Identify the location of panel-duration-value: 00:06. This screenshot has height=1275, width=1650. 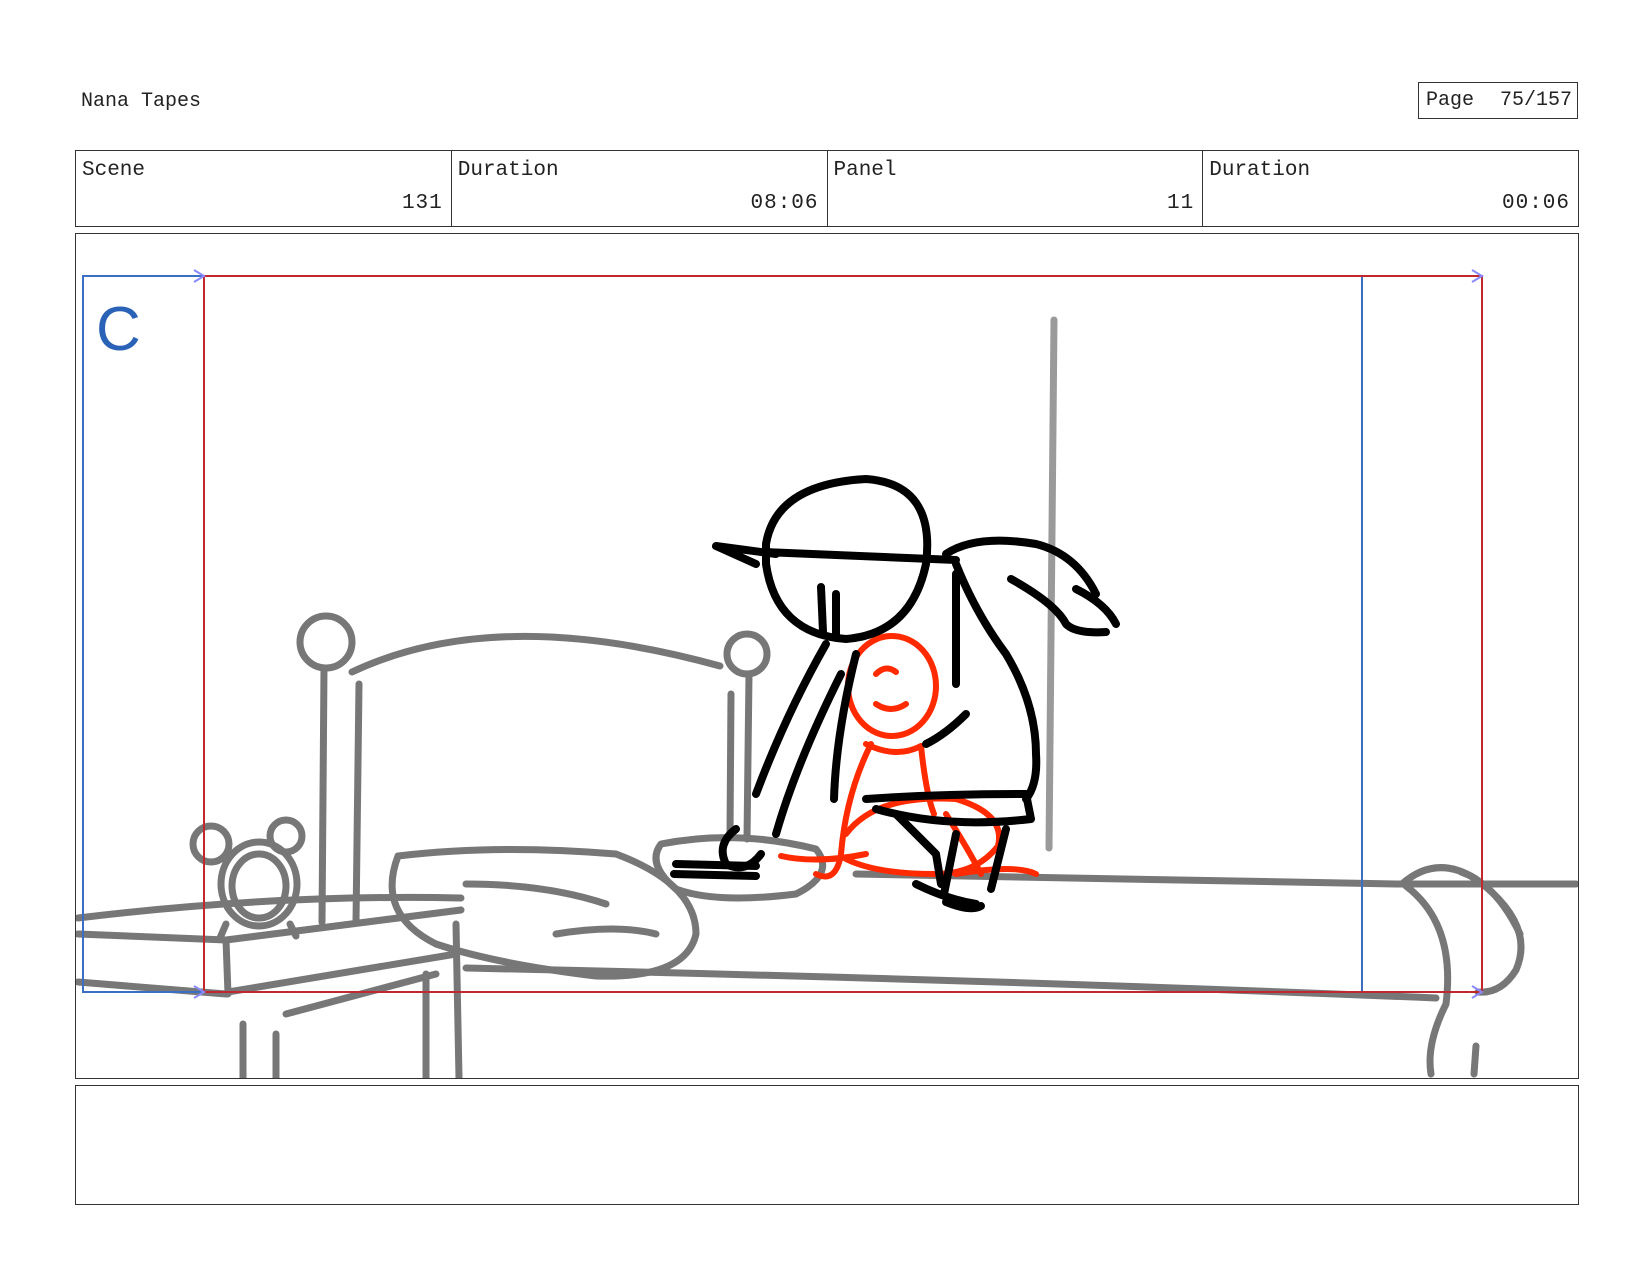
(1535, 203).